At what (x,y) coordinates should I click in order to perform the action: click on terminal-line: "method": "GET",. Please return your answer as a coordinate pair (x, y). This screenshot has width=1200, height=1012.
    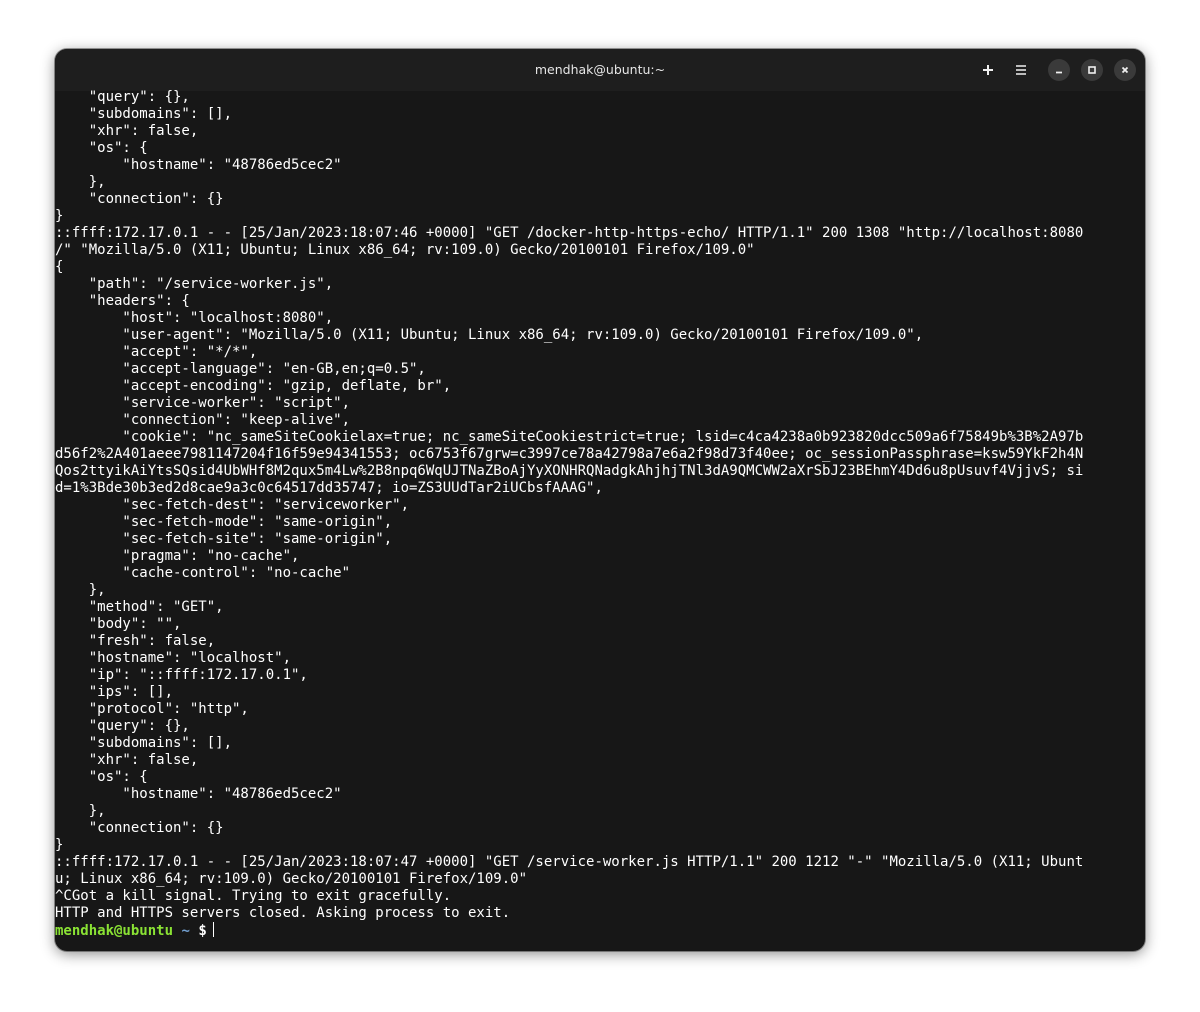
    Looking at the image, I should click on (139, 607).